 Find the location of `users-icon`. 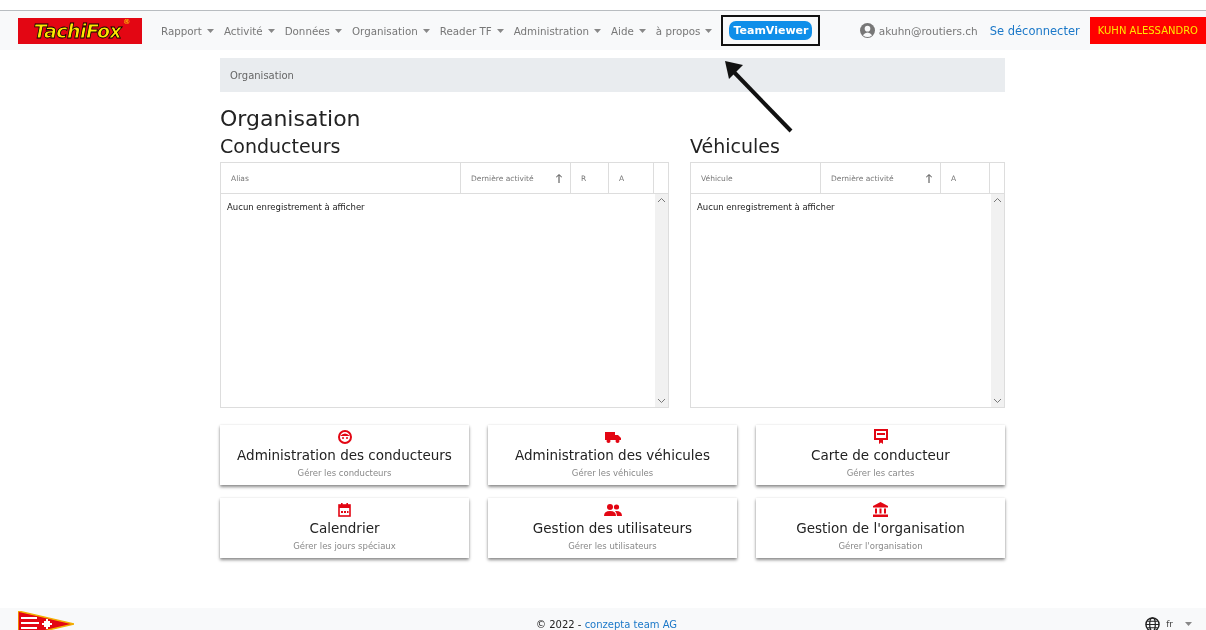

users-icon is located at coordinates (612, 509).